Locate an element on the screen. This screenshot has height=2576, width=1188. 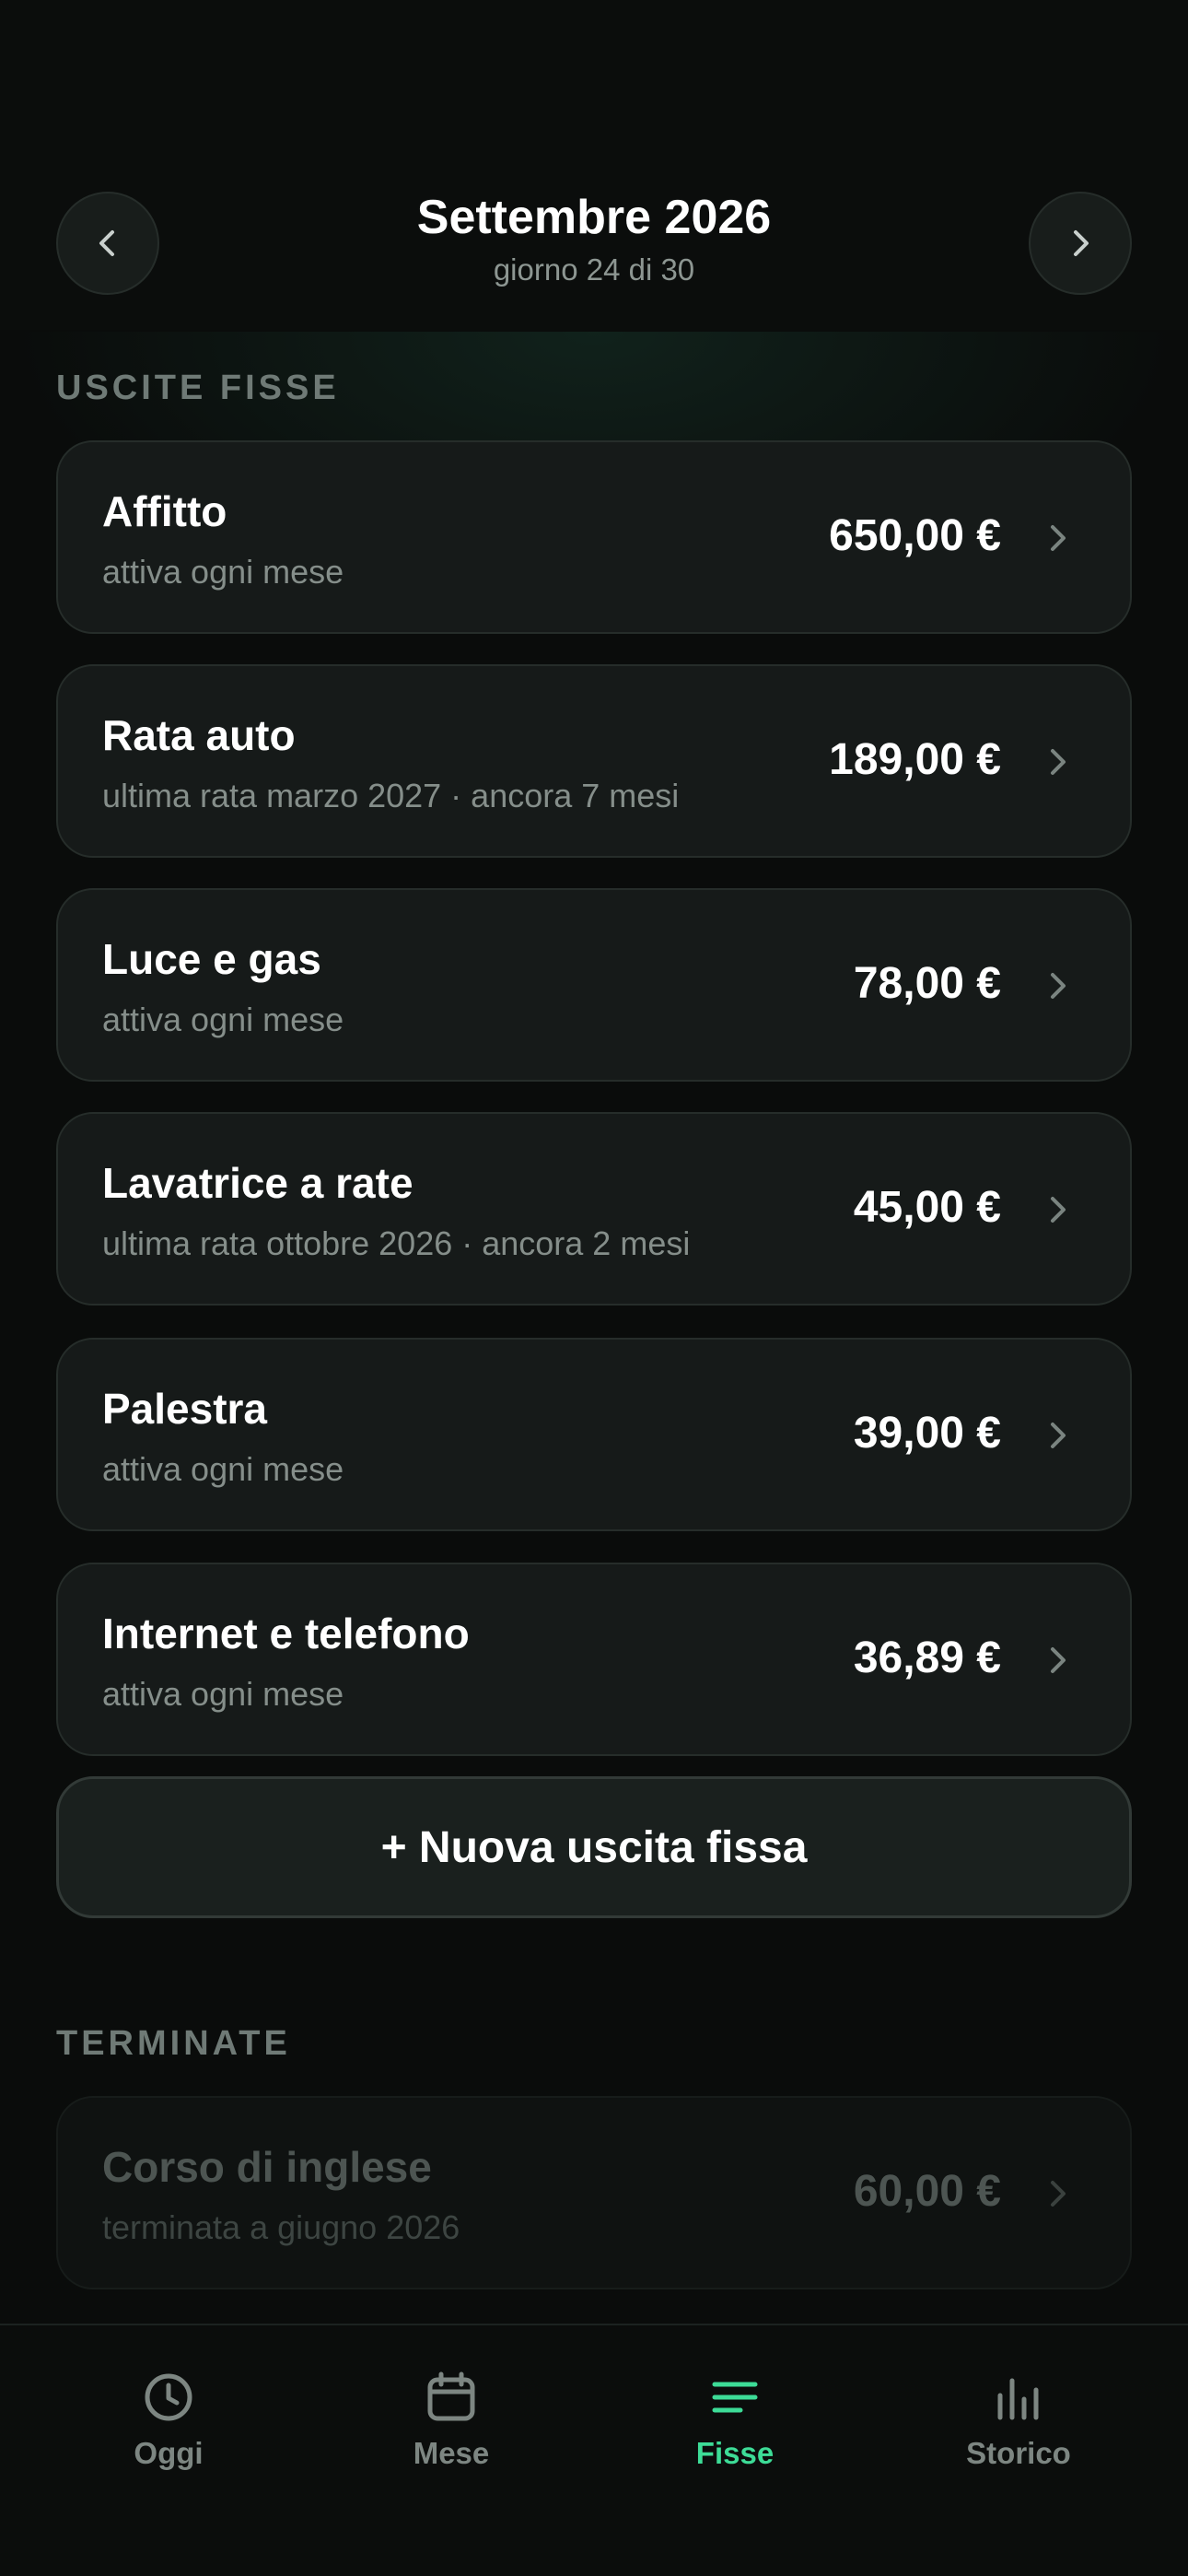
expense-amount: 36,89 € is located at coordinates (927, 1657).